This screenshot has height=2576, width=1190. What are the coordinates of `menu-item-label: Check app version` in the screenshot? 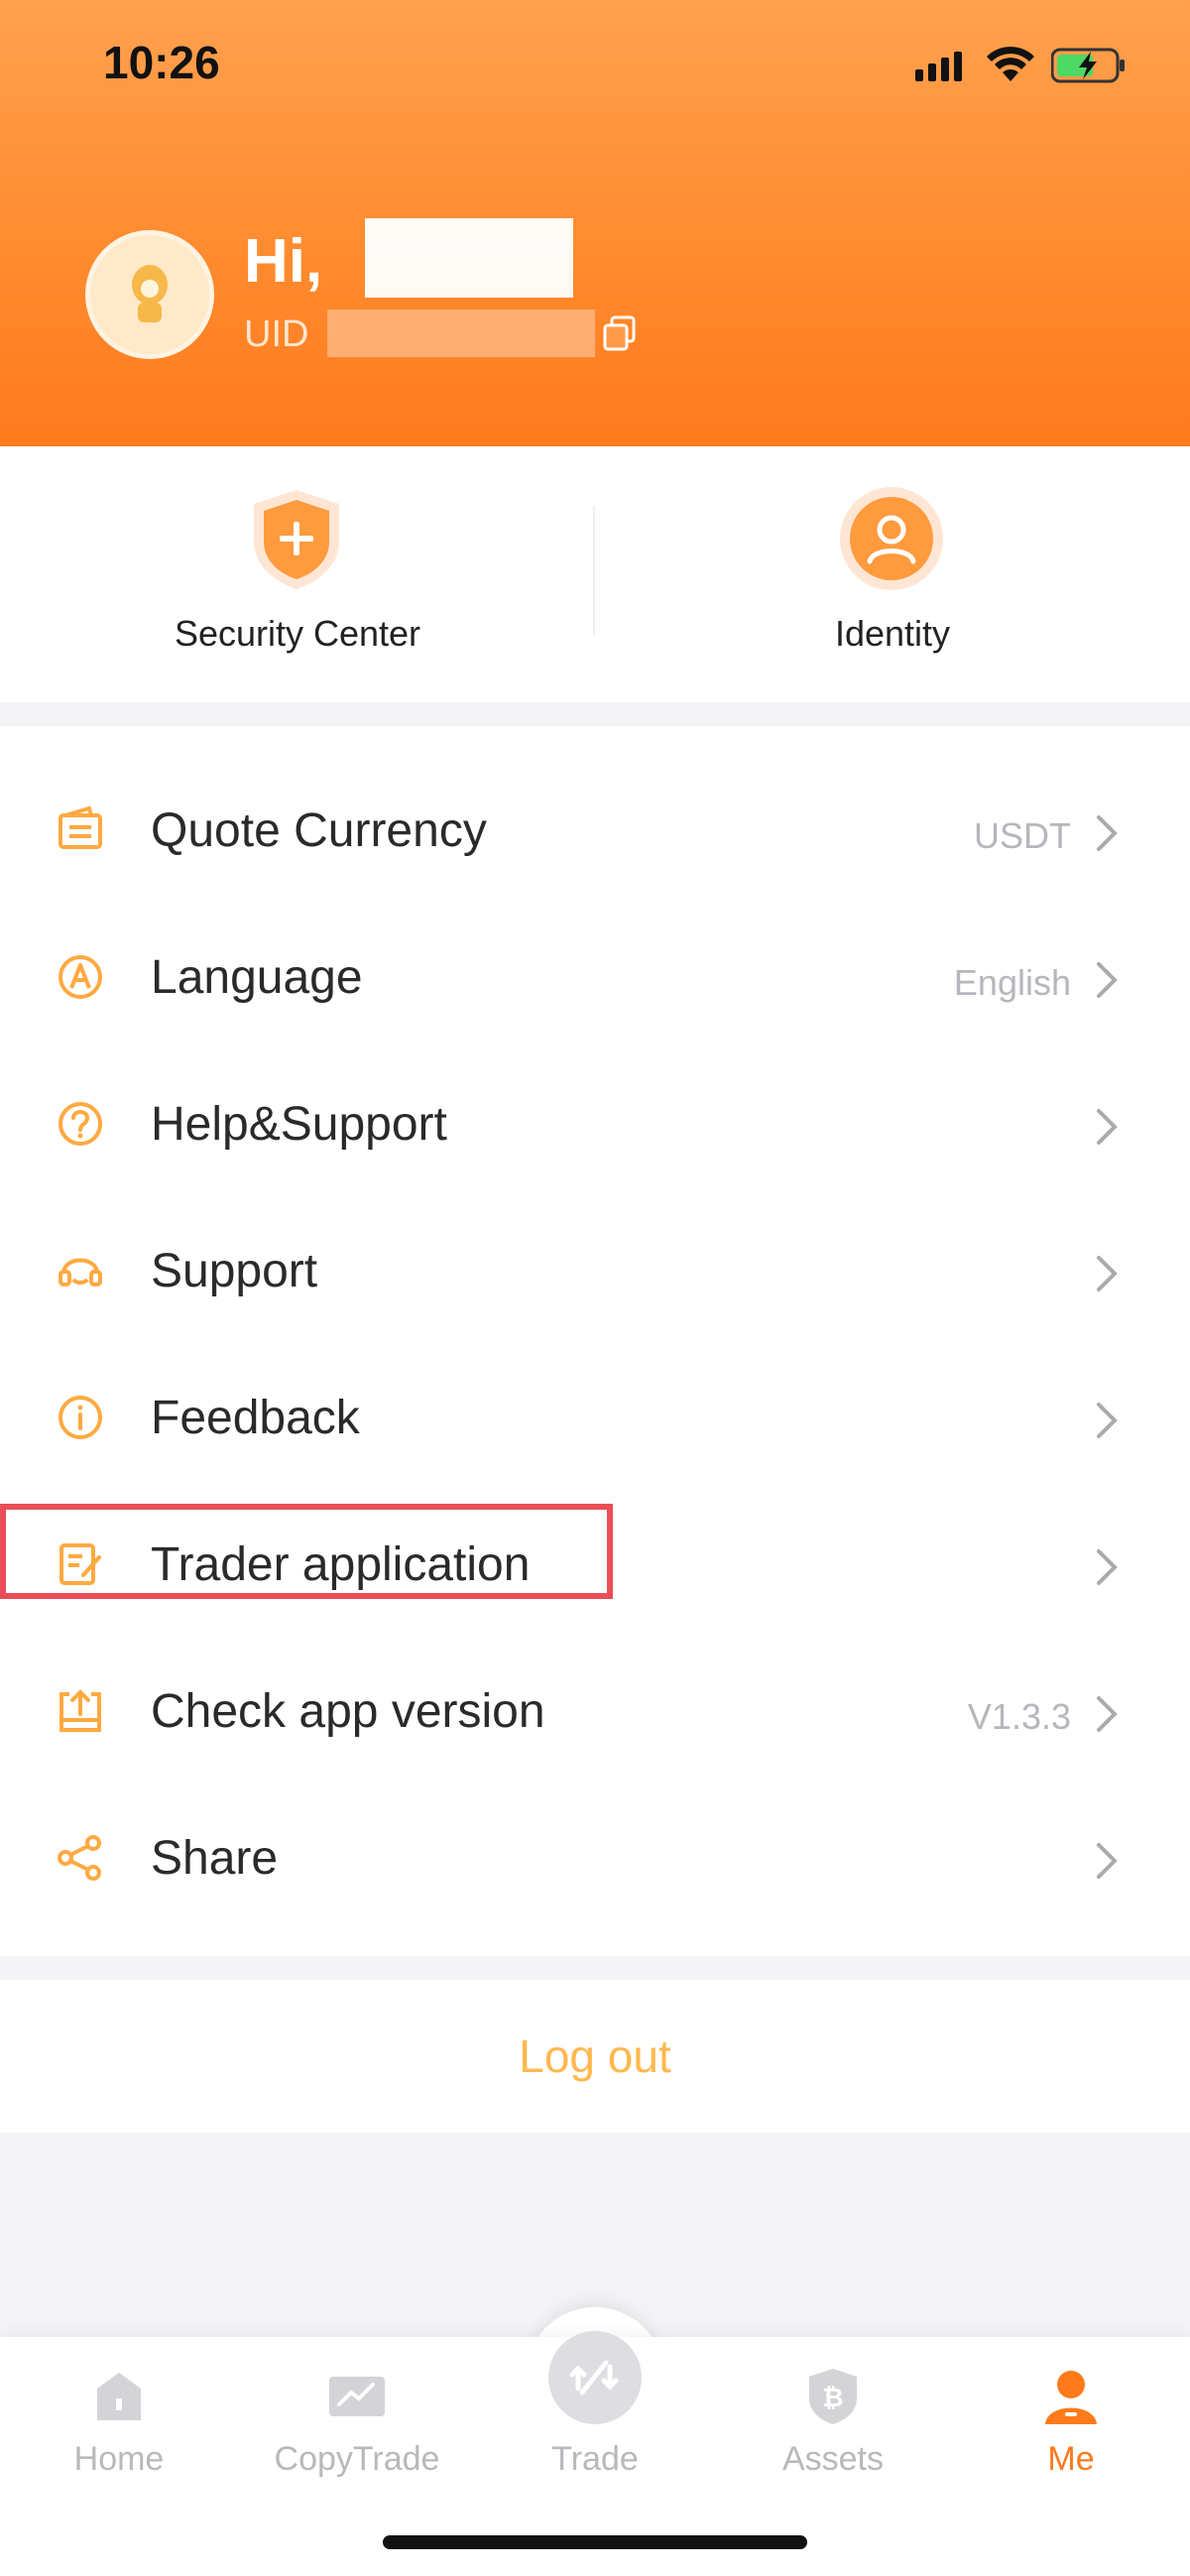 It's located at (348, 1711).